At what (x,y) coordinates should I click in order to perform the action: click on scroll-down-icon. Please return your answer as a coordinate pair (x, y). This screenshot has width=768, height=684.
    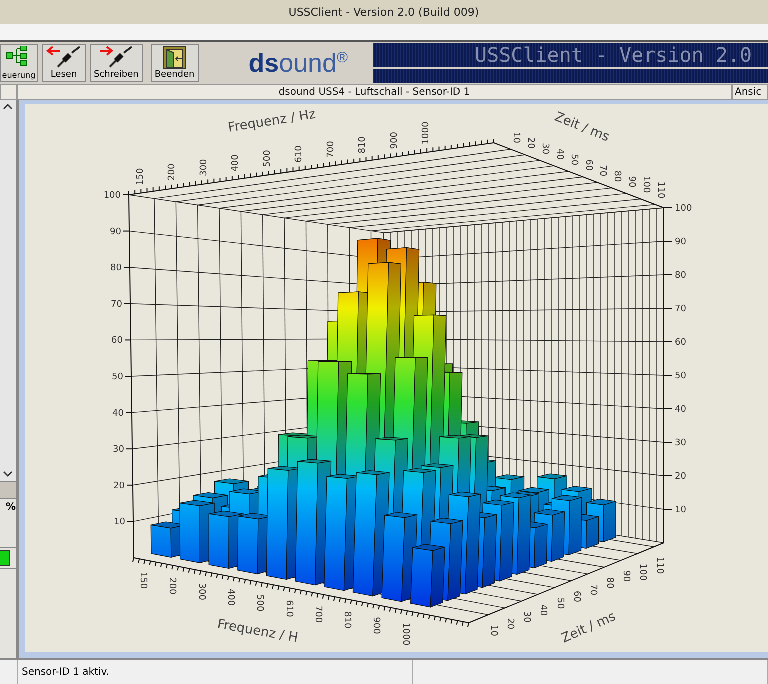
    Looking at the image, I should click on (8, 474).